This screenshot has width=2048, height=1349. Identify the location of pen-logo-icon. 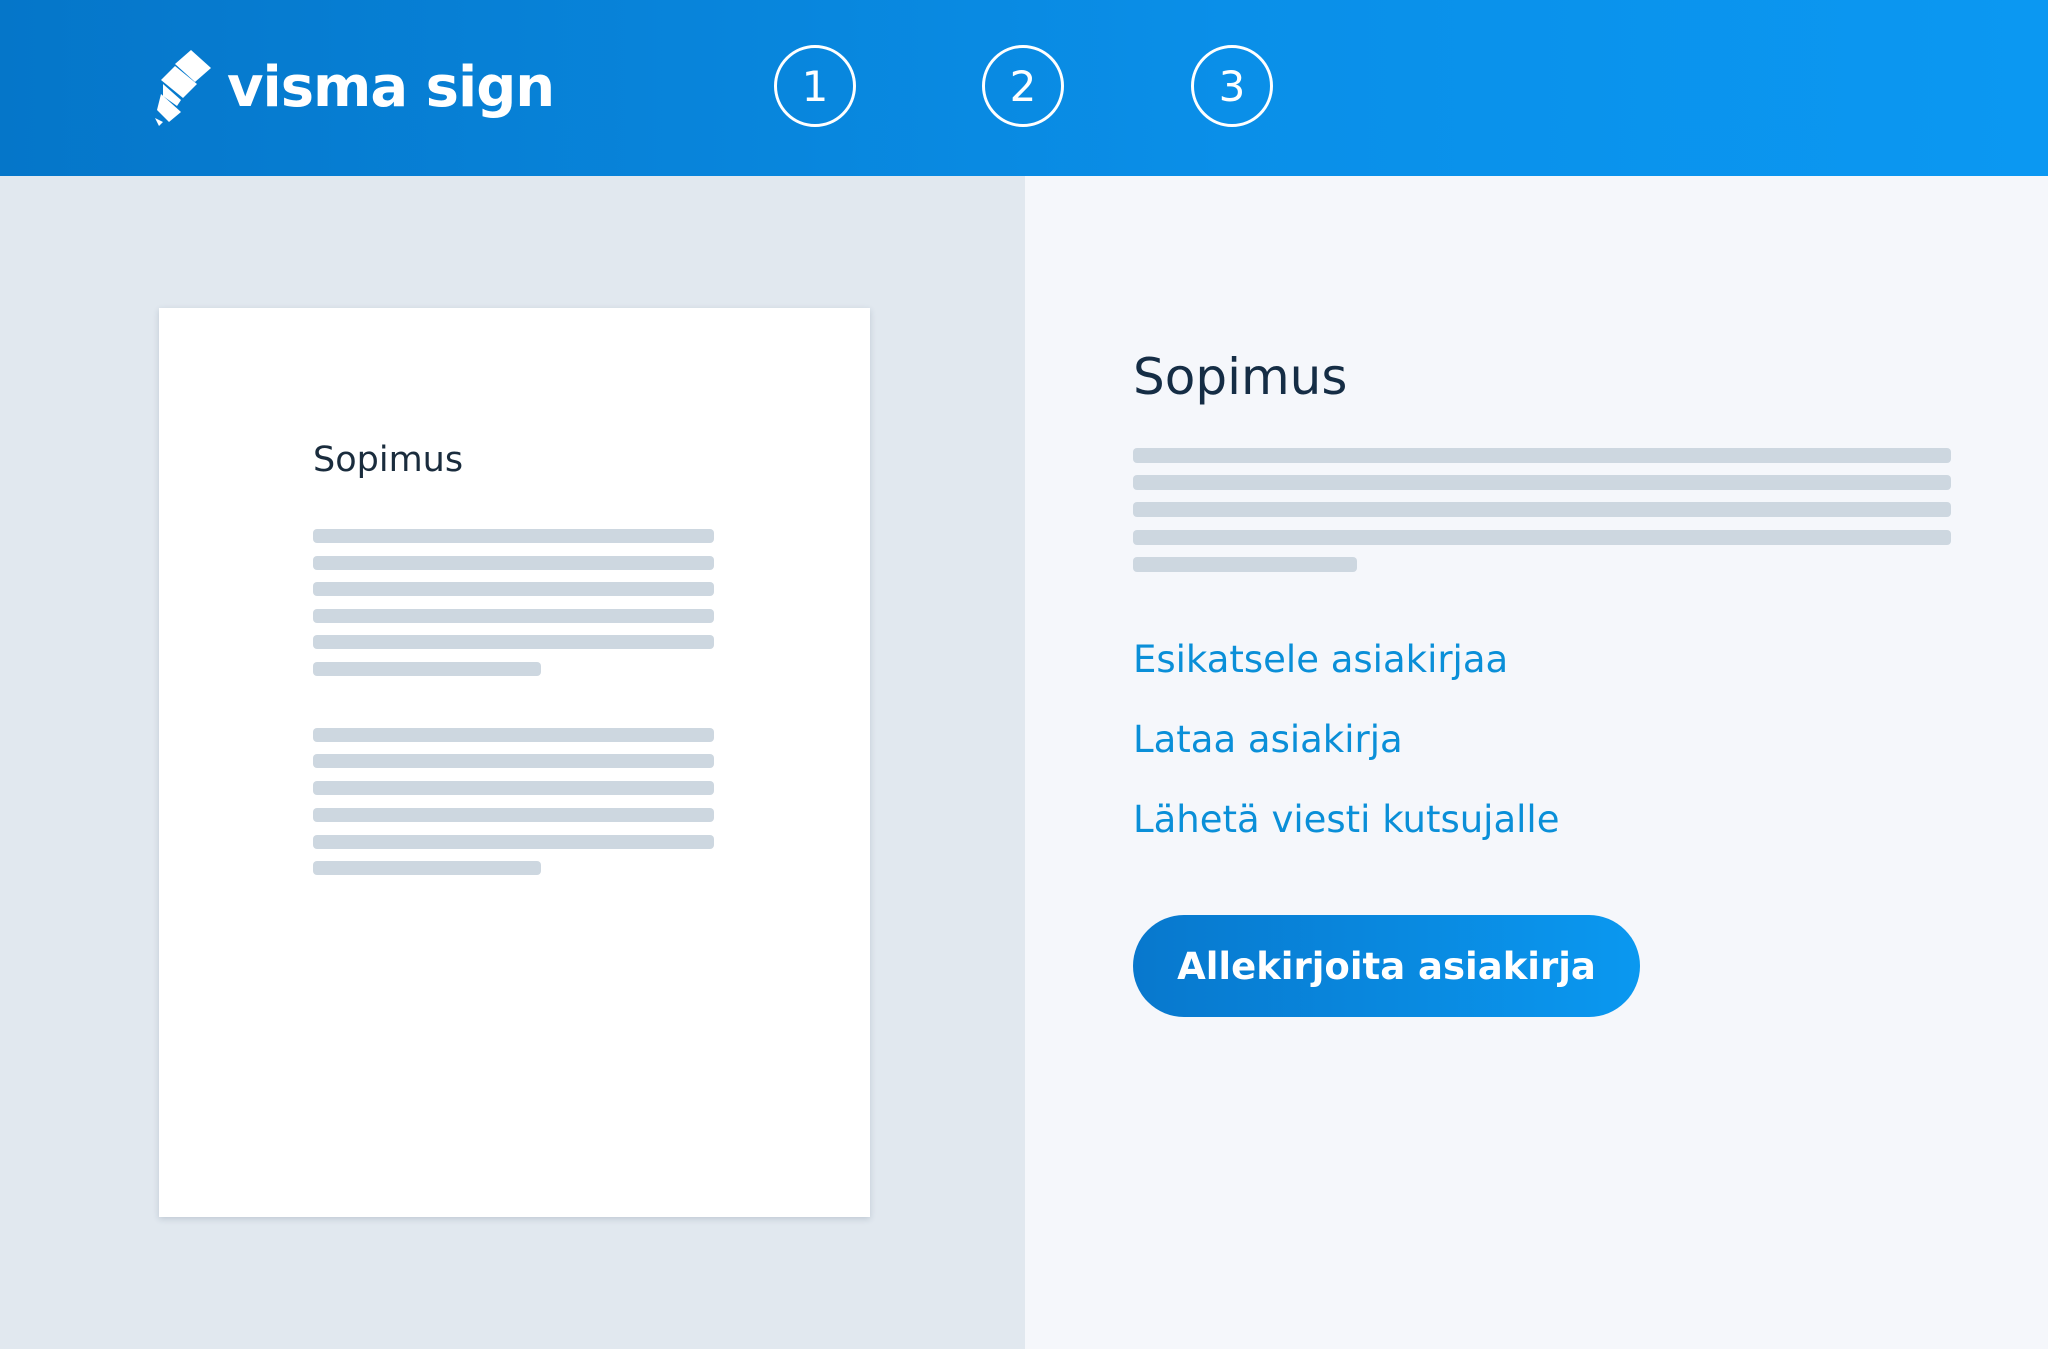
(183, 88).